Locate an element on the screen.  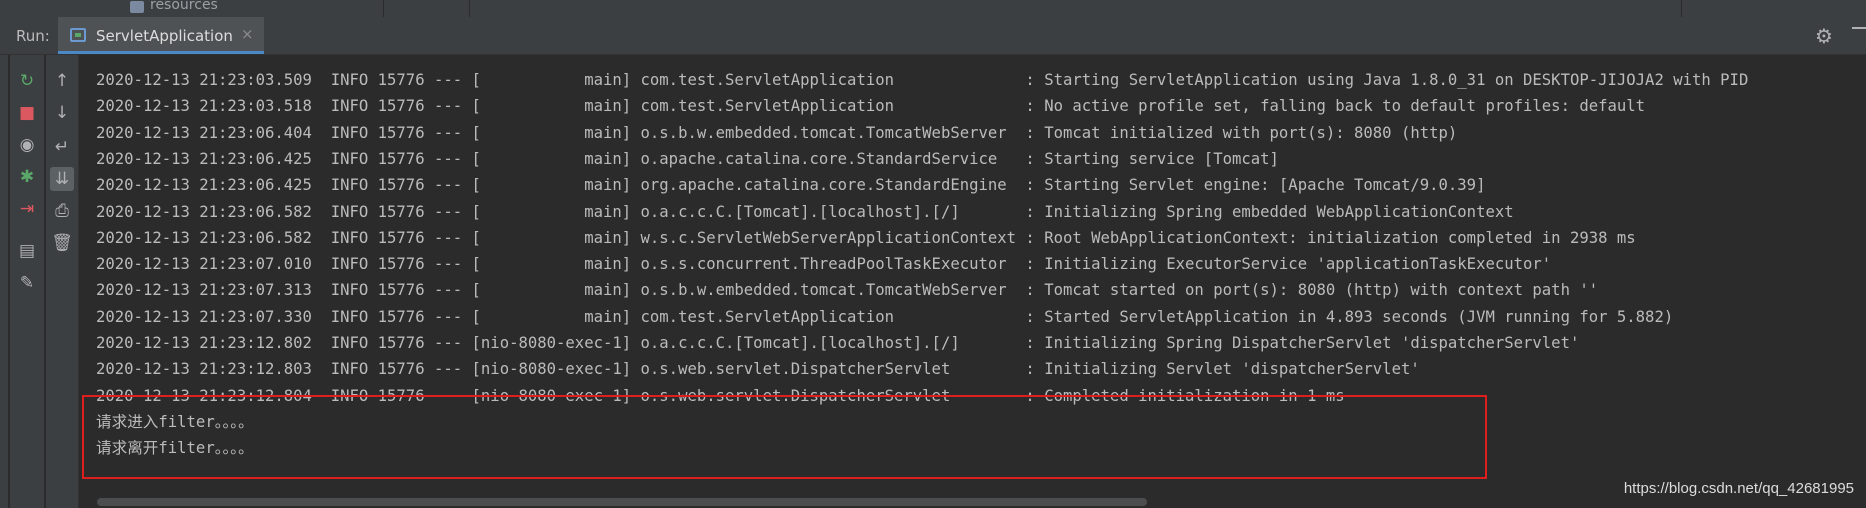
layout-icon: ▤ is located at coordinates (27, 251).